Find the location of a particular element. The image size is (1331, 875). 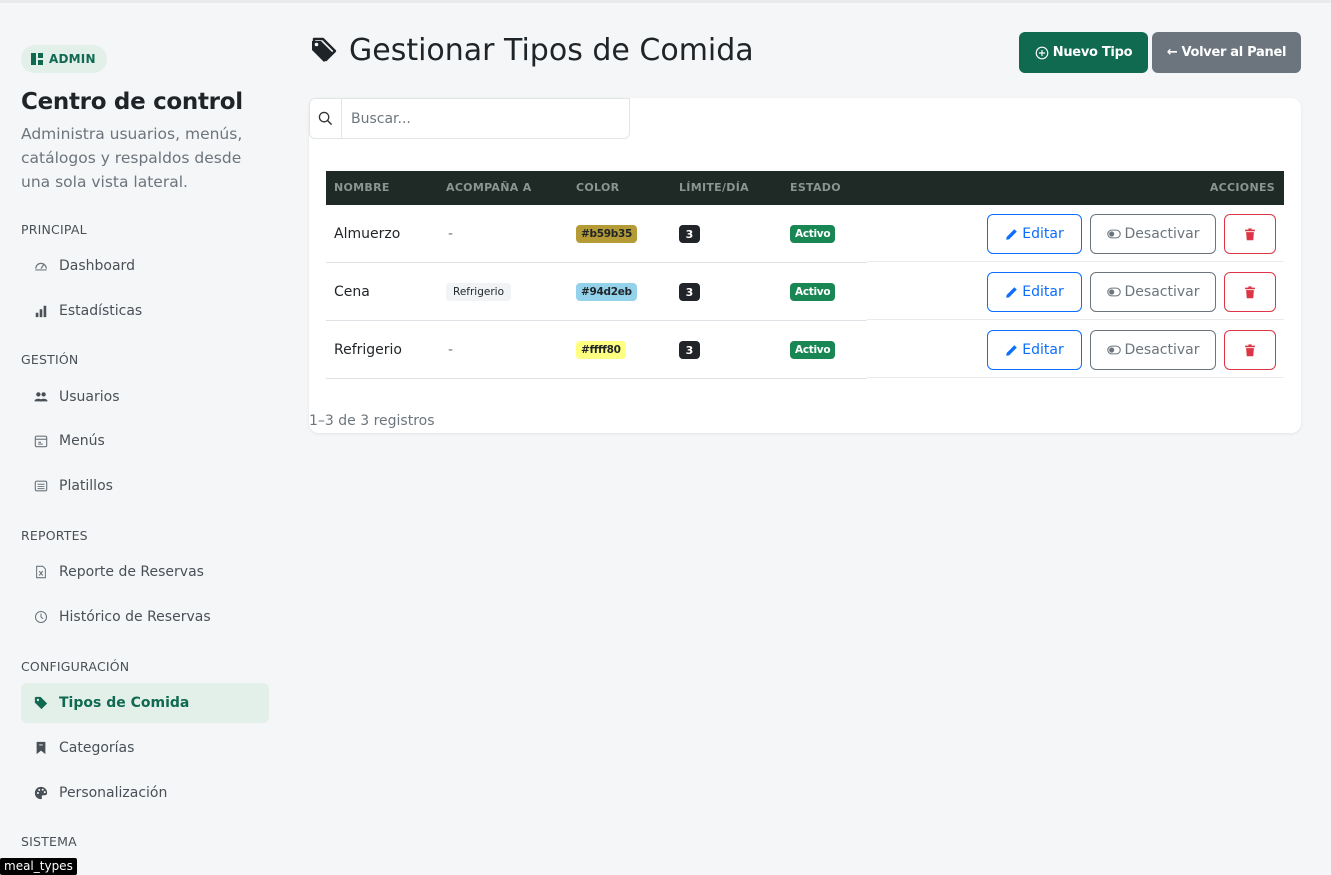

cell-nombre: Almuerzo is located at coordinates (367, 234).